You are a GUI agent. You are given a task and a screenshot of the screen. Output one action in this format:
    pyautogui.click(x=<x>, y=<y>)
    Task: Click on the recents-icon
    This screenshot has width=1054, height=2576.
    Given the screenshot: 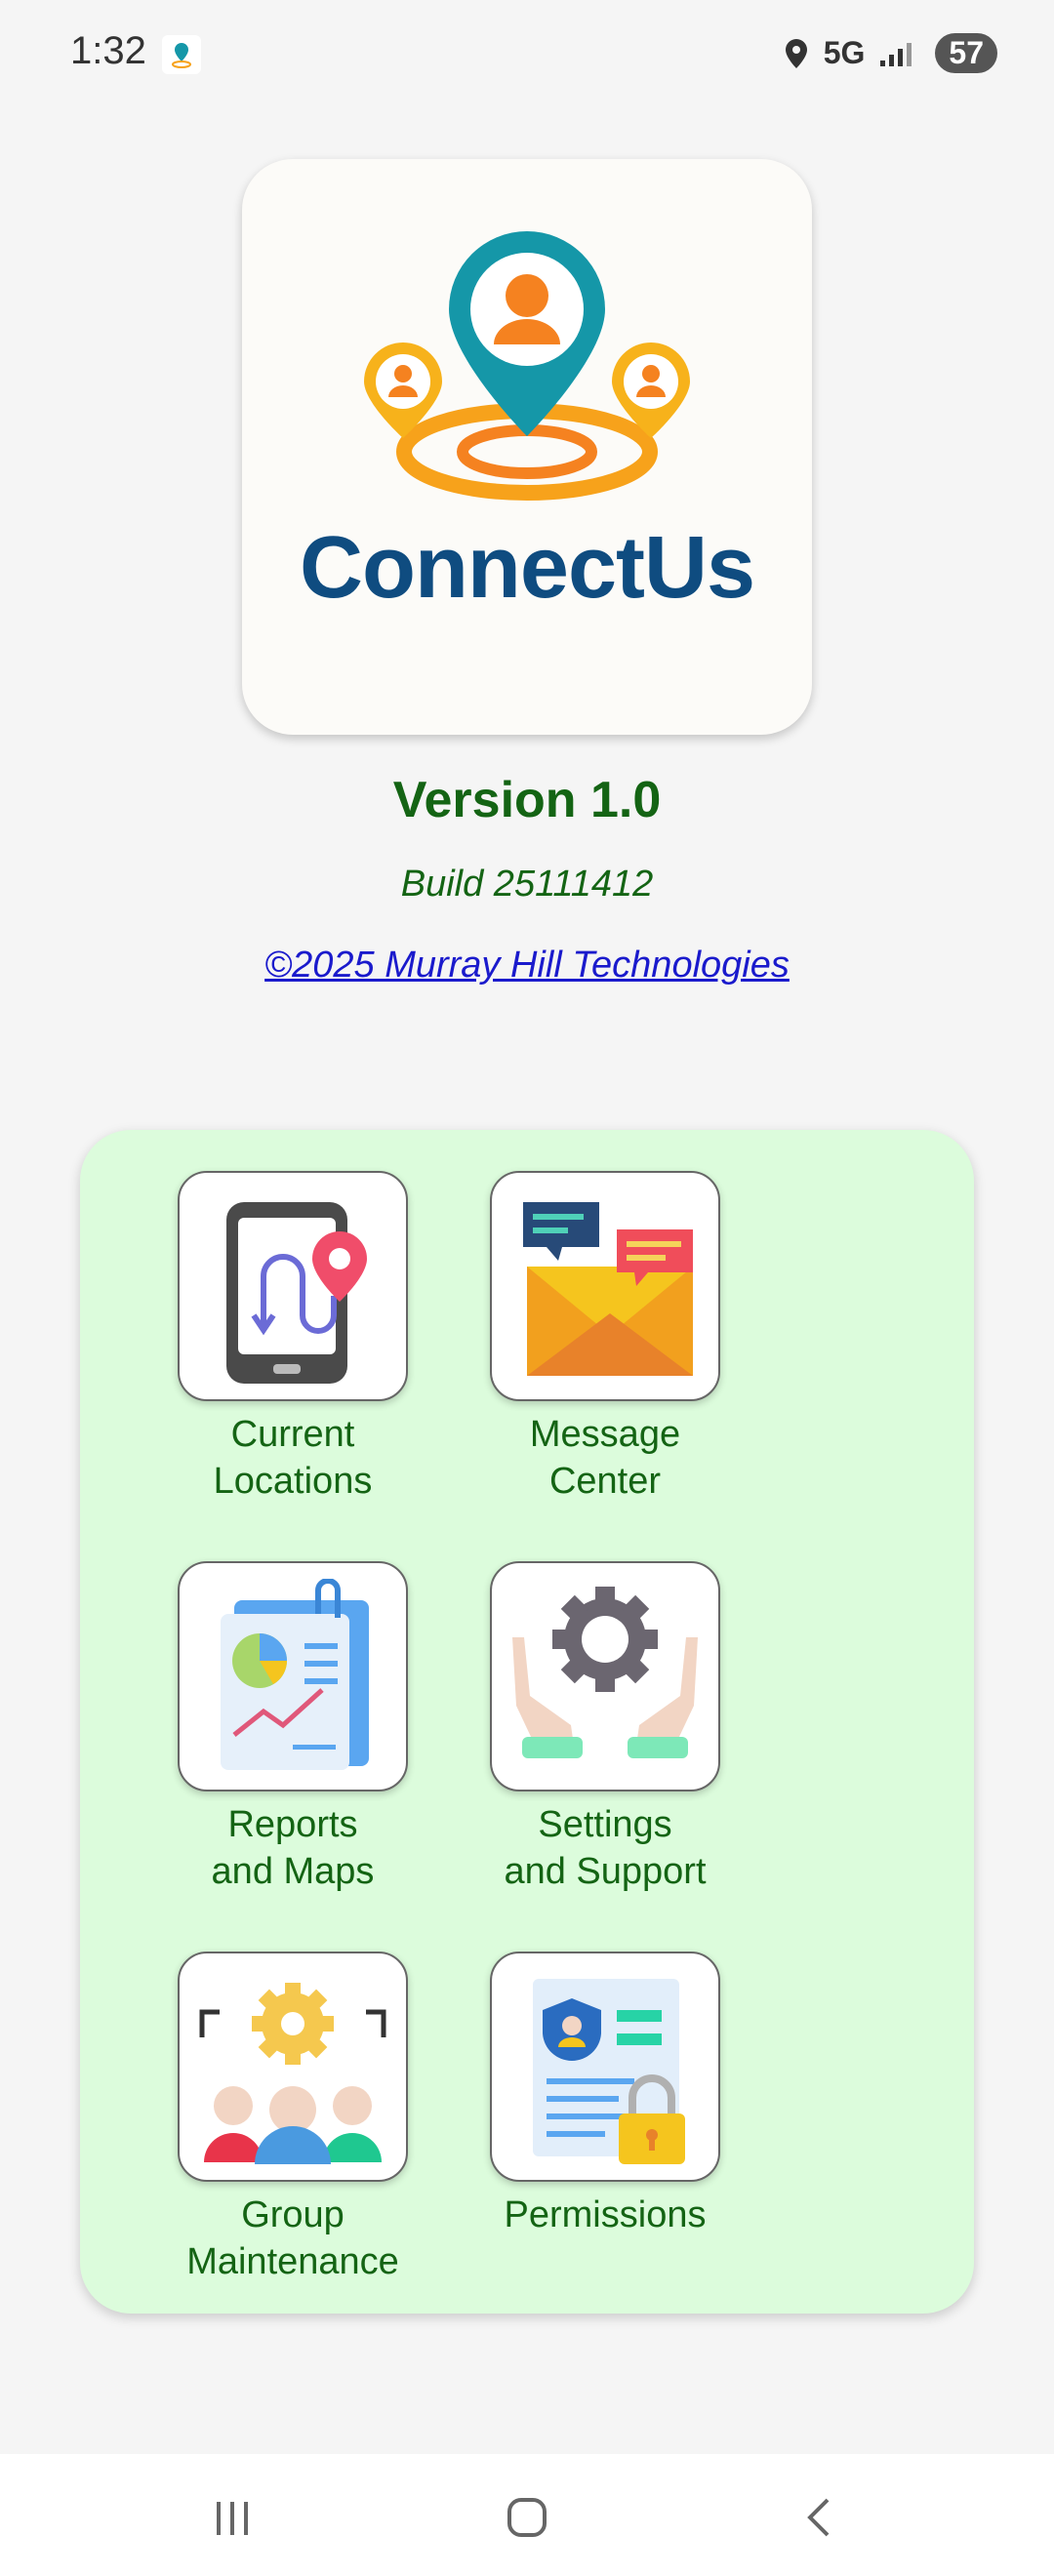 What is the action you would take?
    pyautogui.click(x=232, y=2517)
    